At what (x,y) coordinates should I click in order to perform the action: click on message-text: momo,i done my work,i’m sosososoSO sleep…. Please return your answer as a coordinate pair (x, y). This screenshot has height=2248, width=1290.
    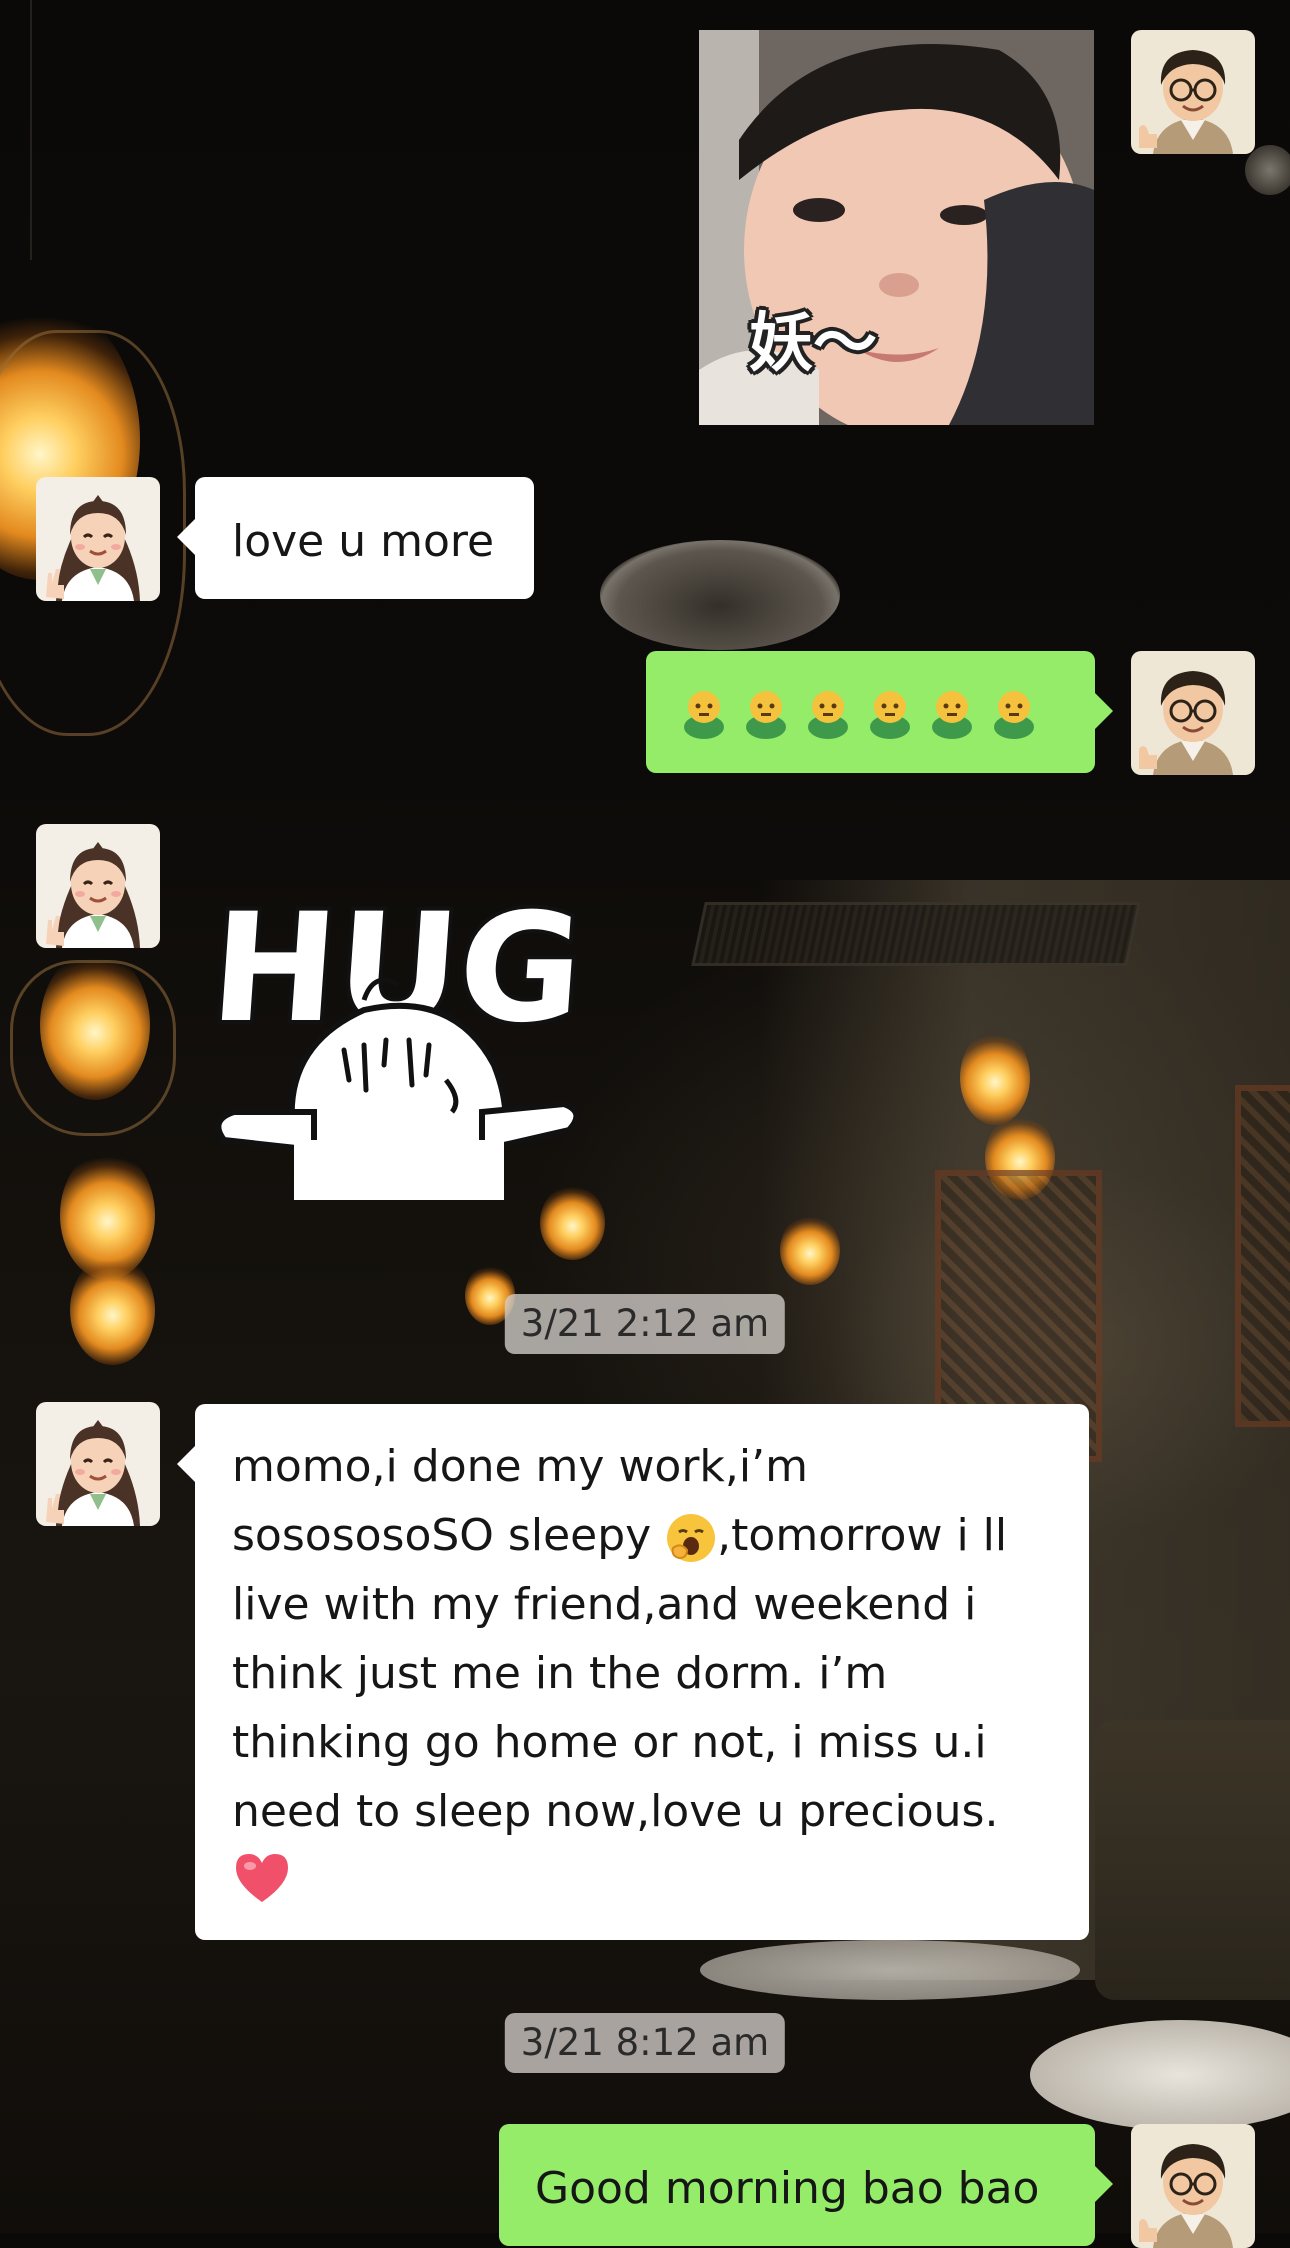
    Looking at the image, I should click on (650, 1669).